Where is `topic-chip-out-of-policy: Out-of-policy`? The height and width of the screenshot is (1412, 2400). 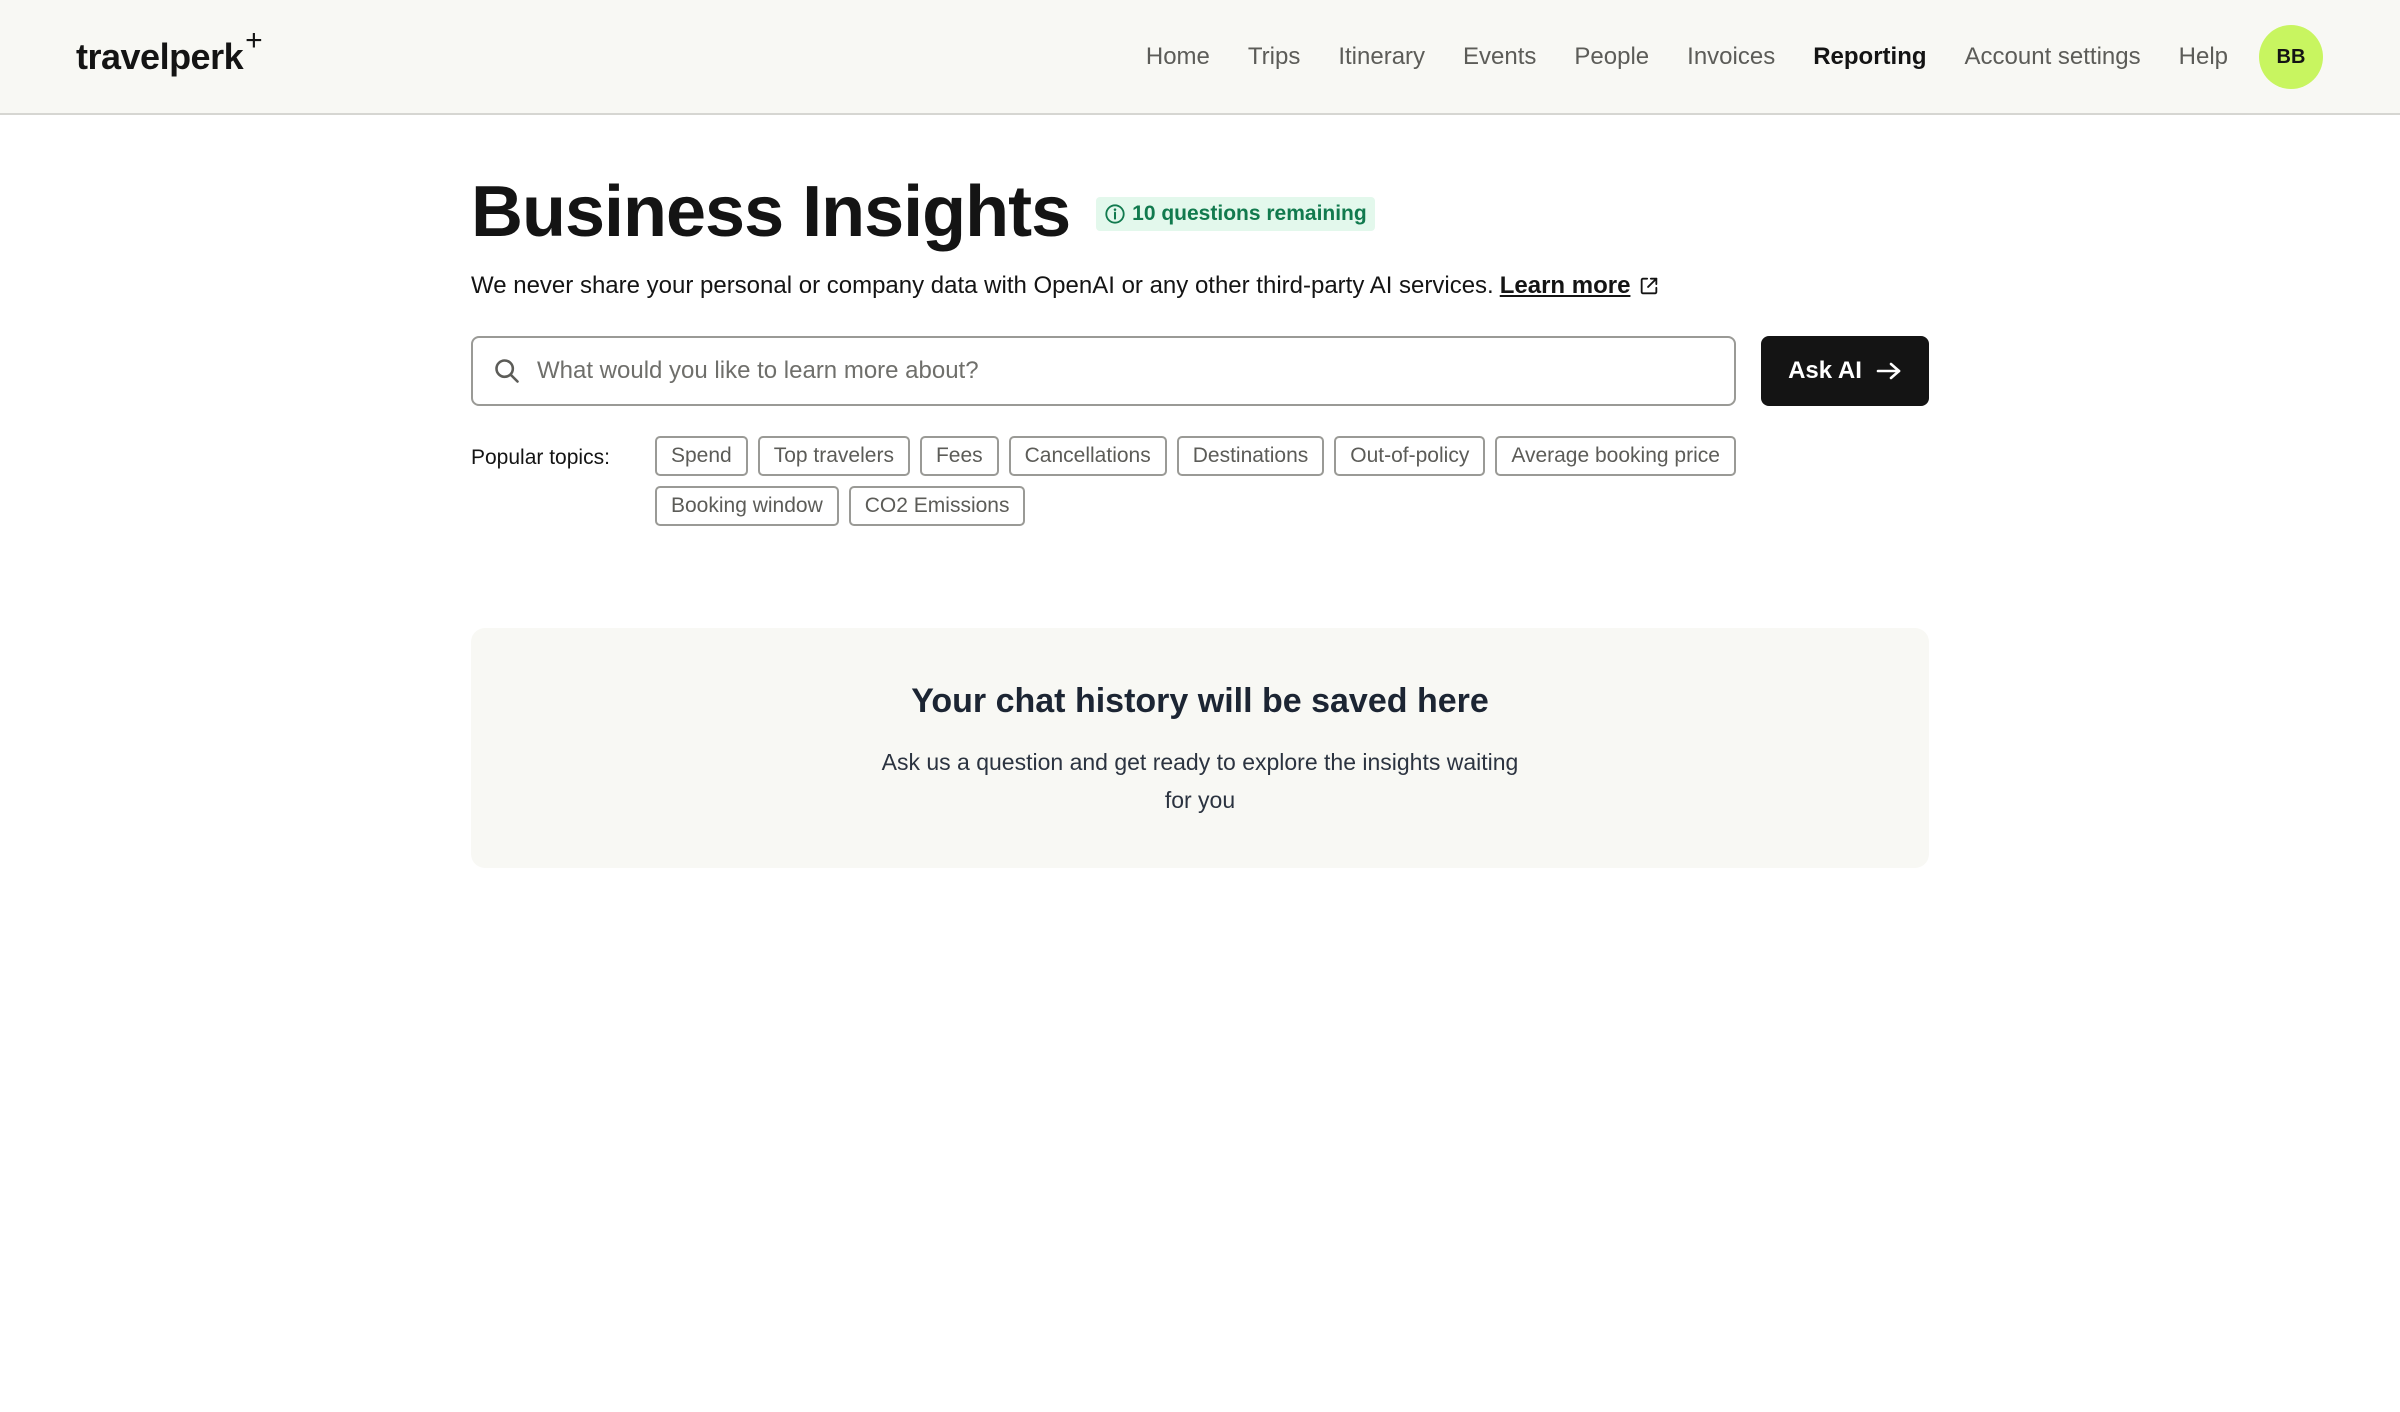
topic-chip-out-of-policy: Out-of-policy is located at coordinates (1410, 456).